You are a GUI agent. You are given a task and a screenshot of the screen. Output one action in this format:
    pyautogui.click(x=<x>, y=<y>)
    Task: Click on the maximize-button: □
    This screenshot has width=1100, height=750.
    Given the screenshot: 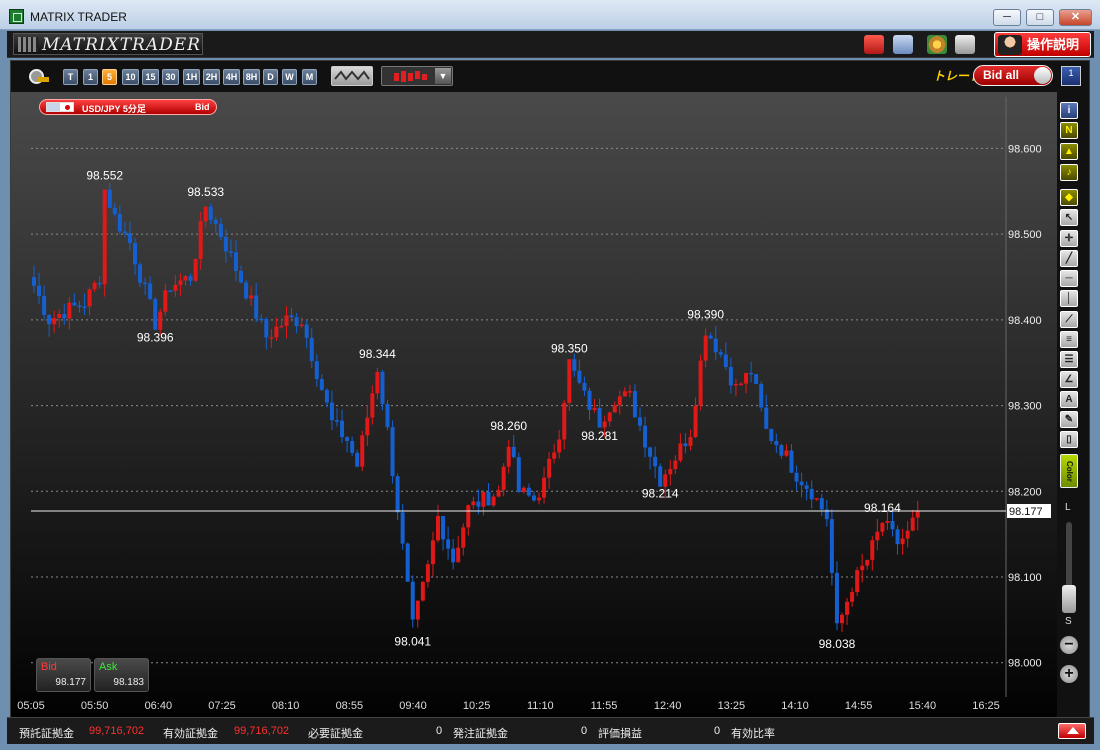 What is the action you would take?
    pyautogui.click(x=1040, y=17)
    